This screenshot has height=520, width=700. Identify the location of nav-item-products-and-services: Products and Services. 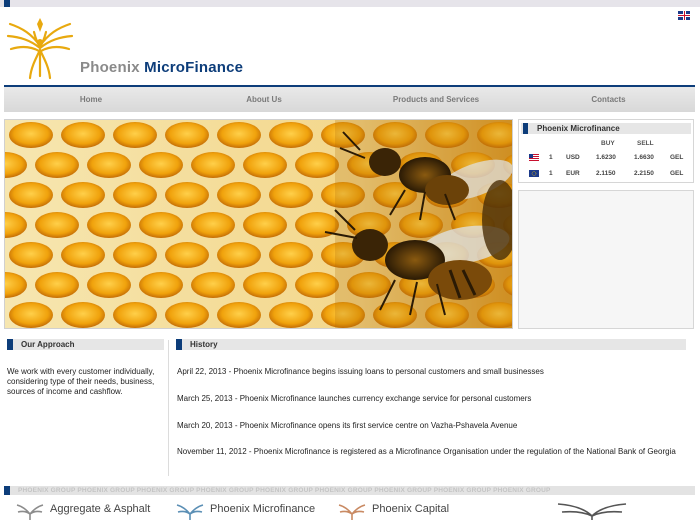
(436, 99).